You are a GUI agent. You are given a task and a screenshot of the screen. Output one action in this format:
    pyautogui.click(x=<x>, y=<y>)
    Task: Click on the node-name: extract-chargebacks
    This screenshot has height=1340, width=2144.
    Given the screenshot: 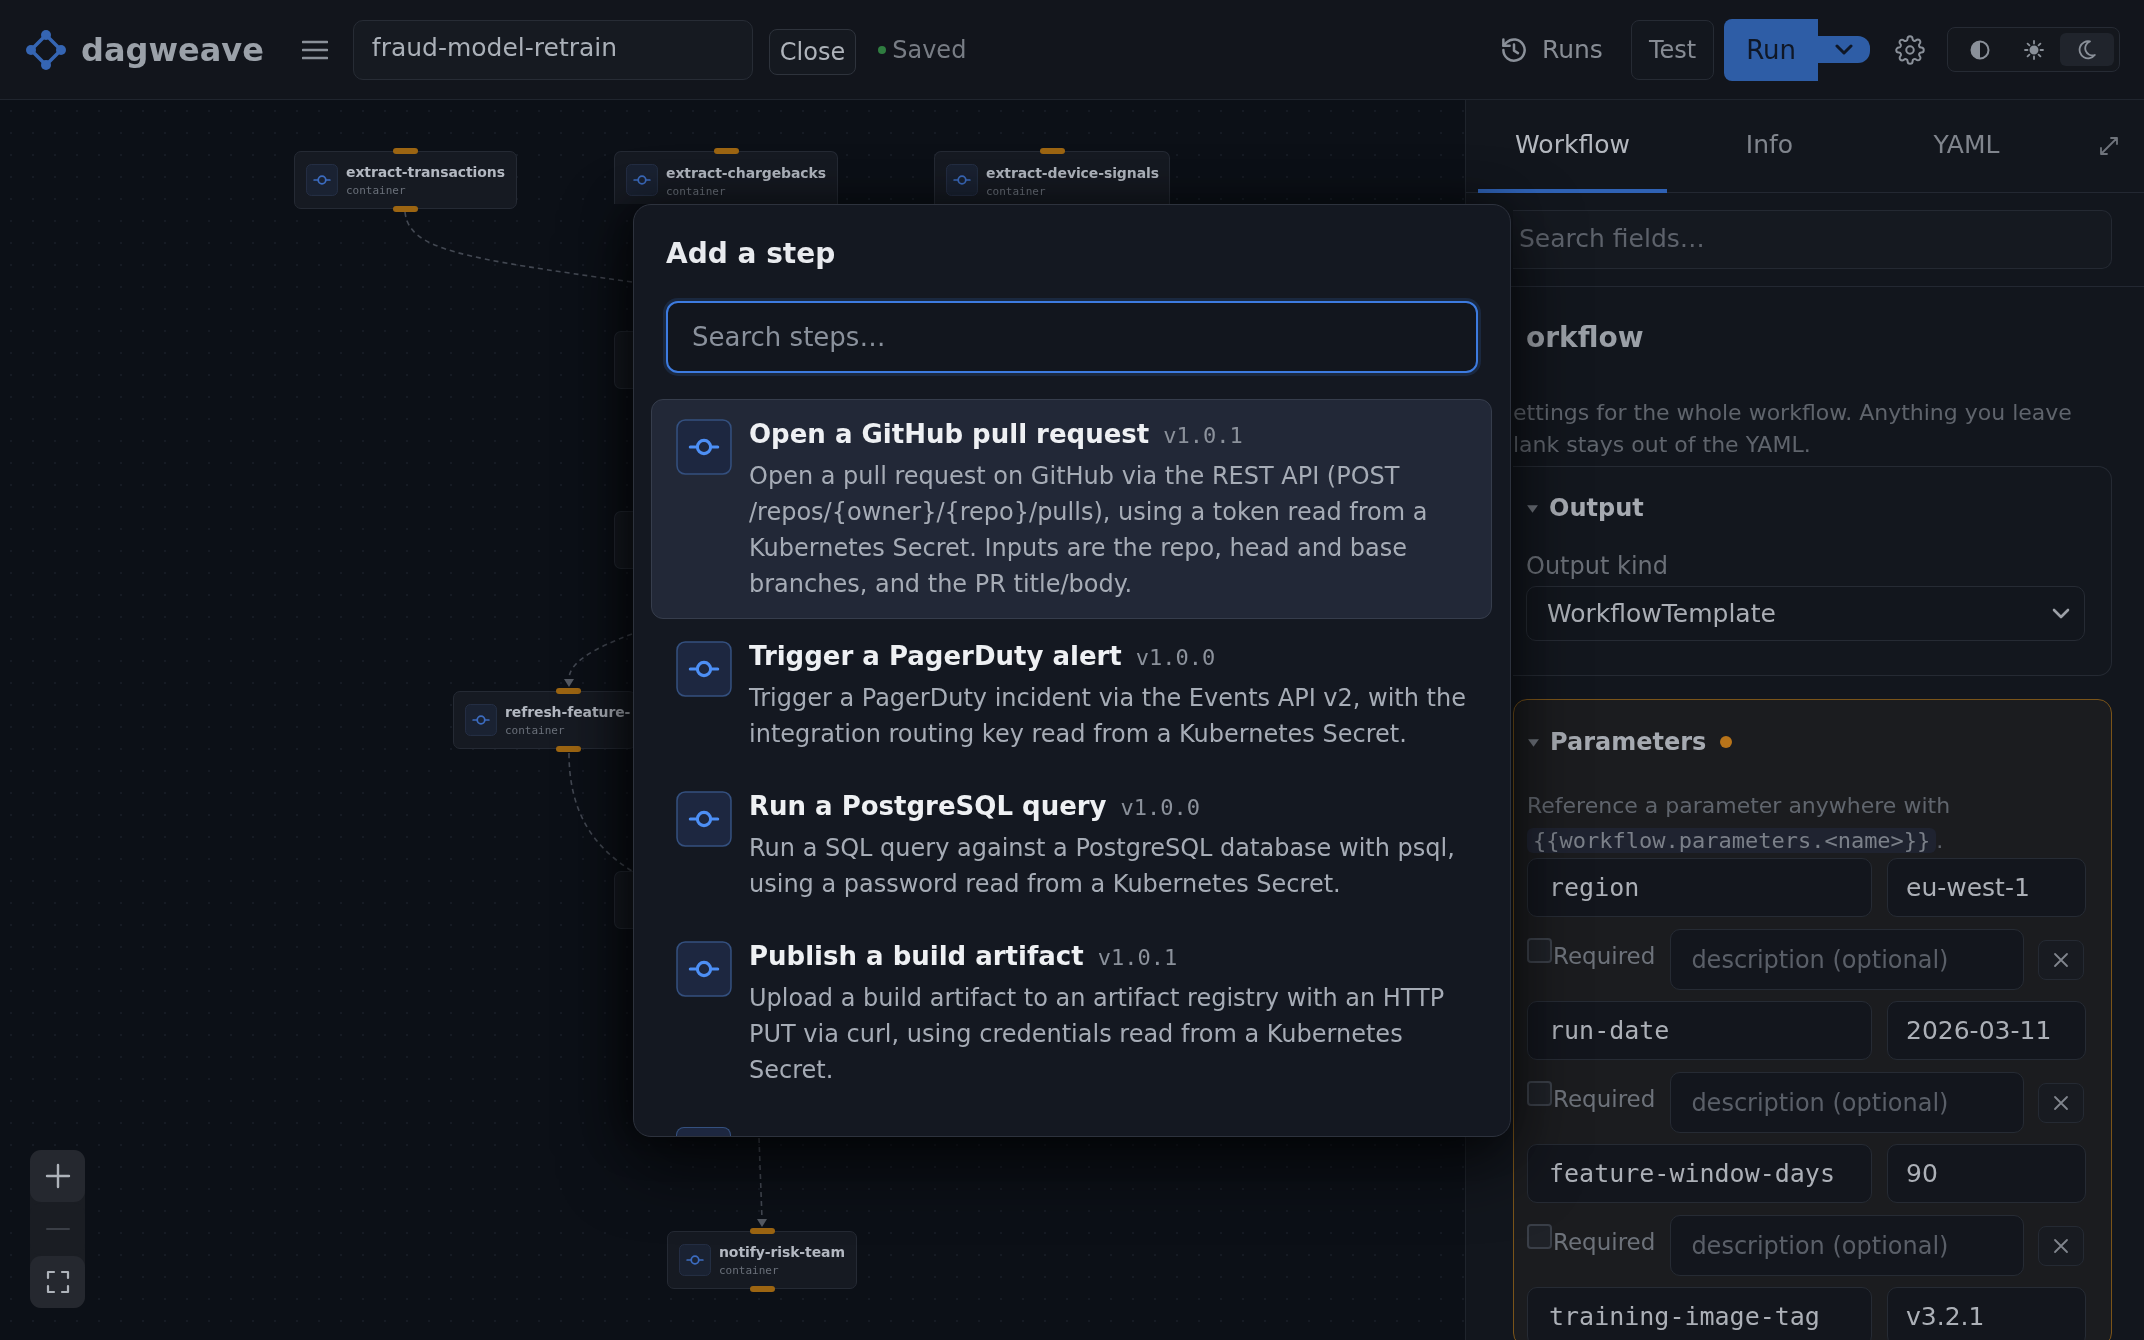 What is the action you would take?
    pyautogui.click(x=746, y=173)
    